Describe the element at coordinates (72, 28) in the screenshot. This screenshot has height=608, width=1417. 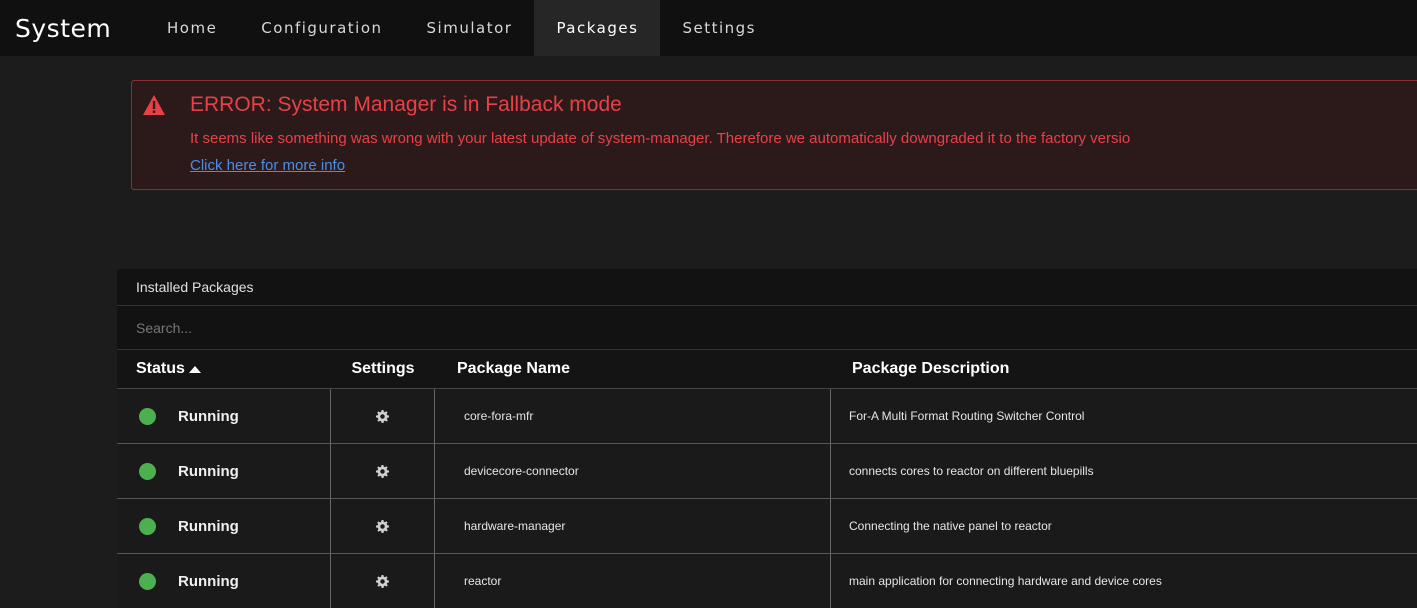
I see `brand-title: System` at that location.